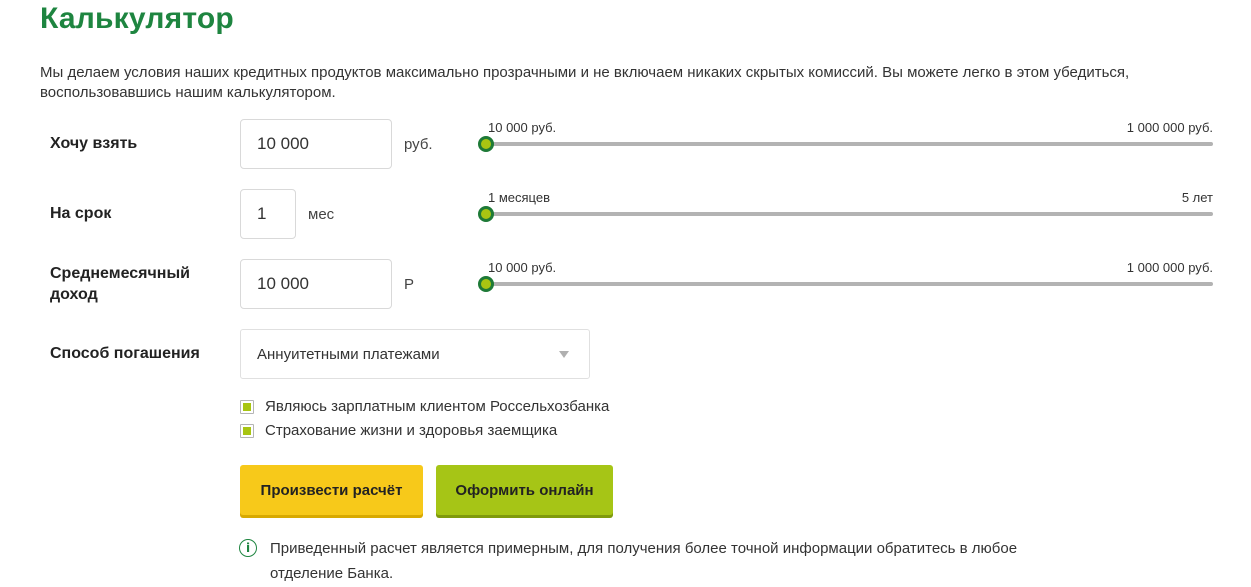 Image resolution: width=1251 pixels, height=587 pixels. I want to click on income-slider-thumb, so click(486, 284).